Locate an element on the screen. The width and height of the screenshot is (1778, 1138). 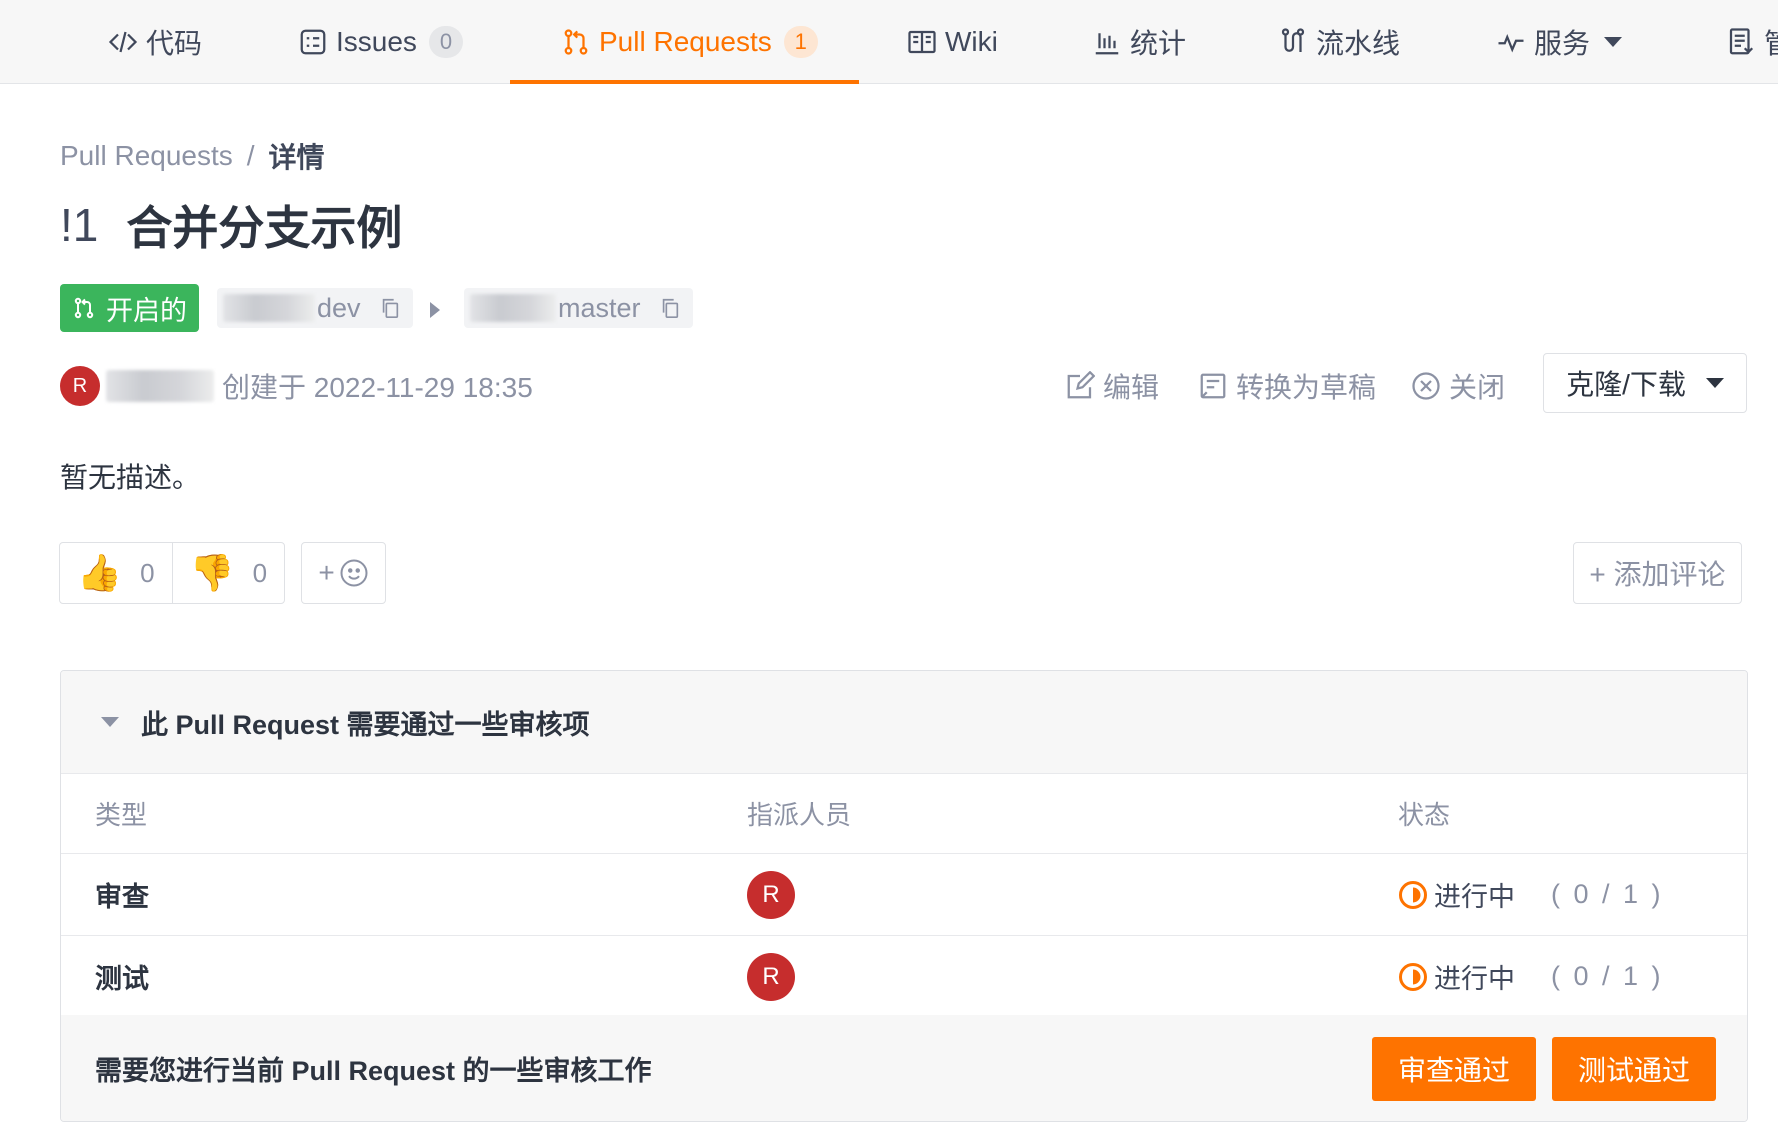
pr-description: 暂无描述。 is located at coordinates (130, 477).